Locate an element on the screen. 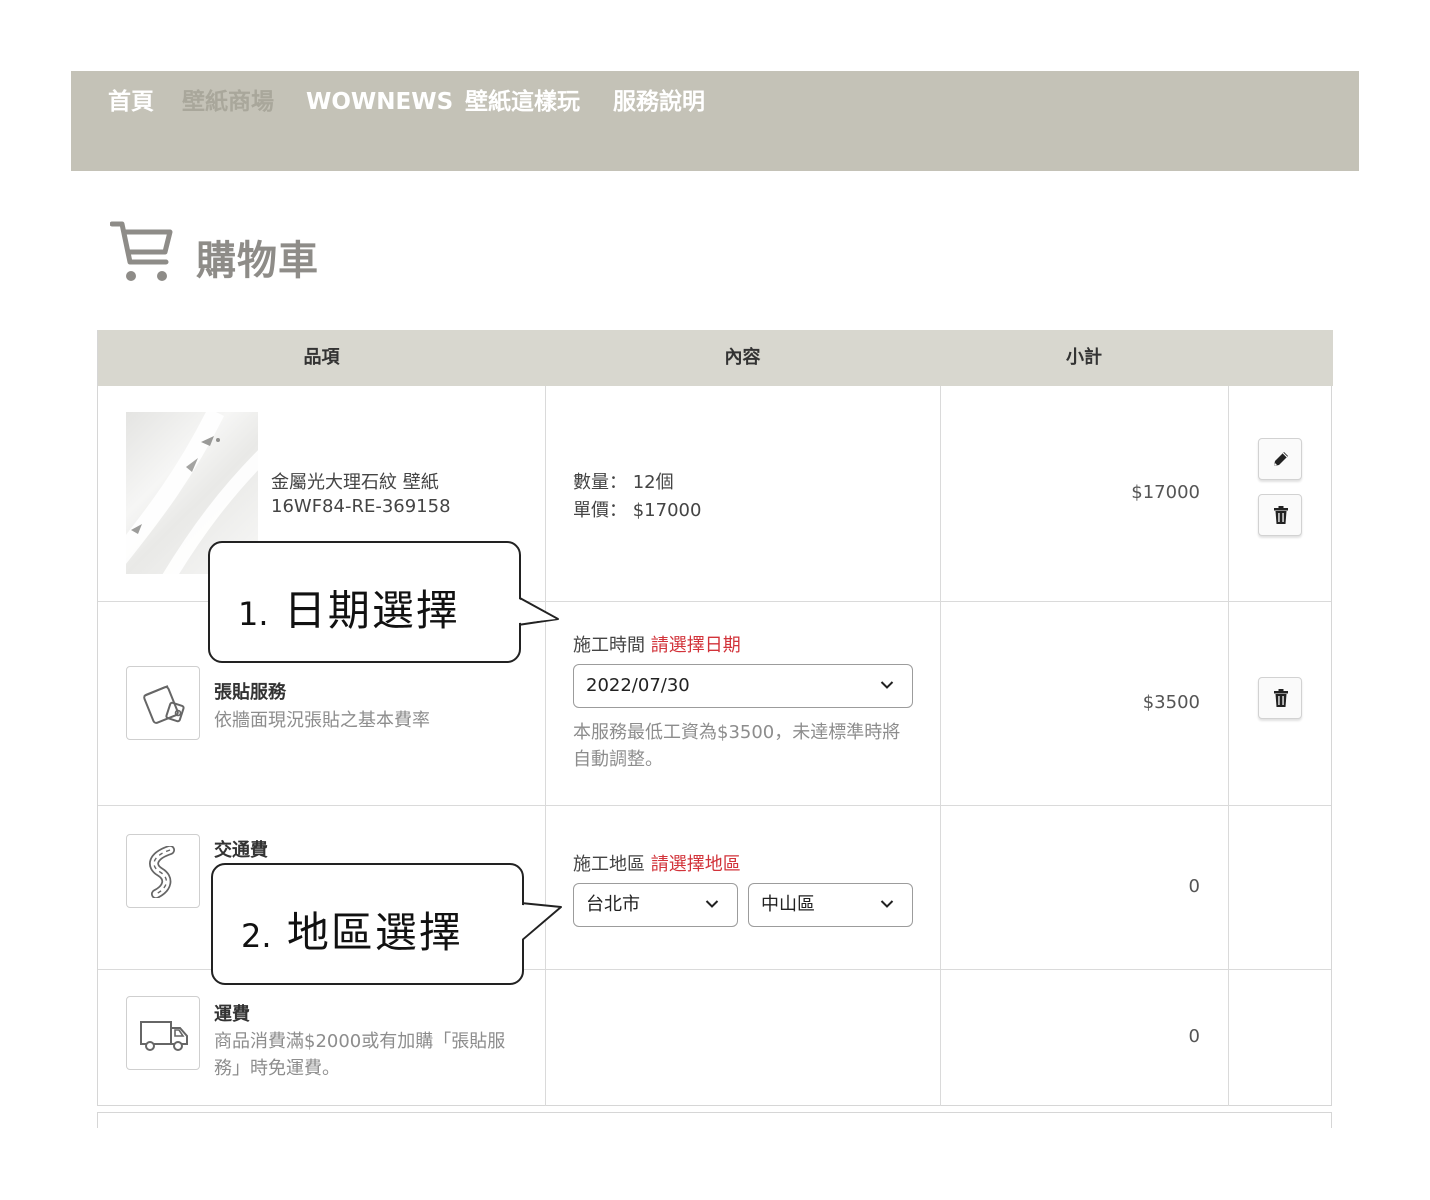 This screenshot has width=1430, height=1200. unit-price-line: 單價： $17000 is located at coordinates (637, 509).